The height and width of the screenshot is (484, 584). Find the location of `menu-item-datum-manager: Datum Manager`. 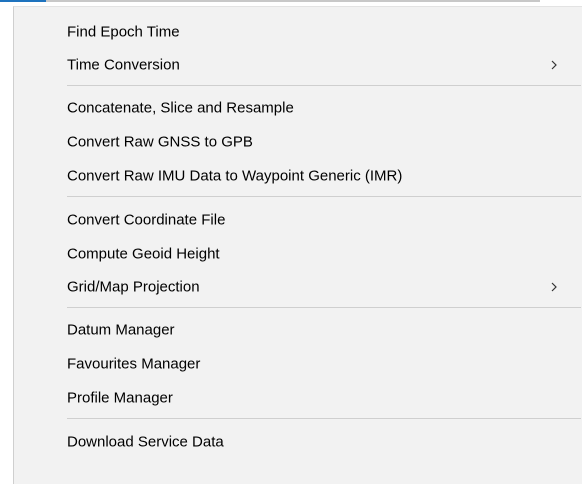

menu-item-datum-manager: Datum Manager is located at coordinates (298, 330).